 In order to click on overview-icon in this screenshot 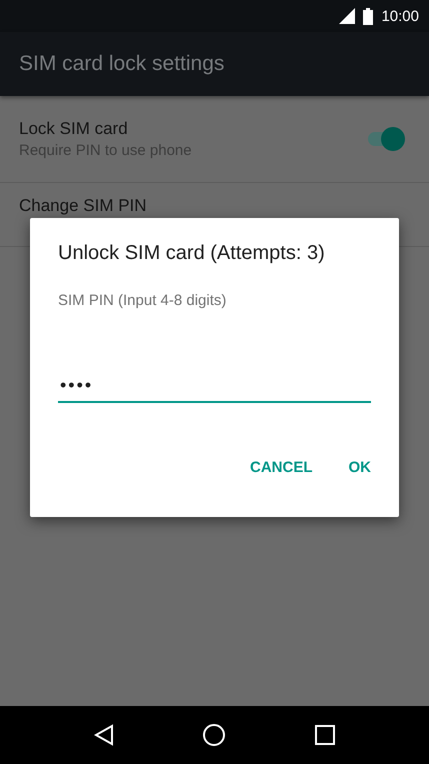, I will do `click(324, 735)`.